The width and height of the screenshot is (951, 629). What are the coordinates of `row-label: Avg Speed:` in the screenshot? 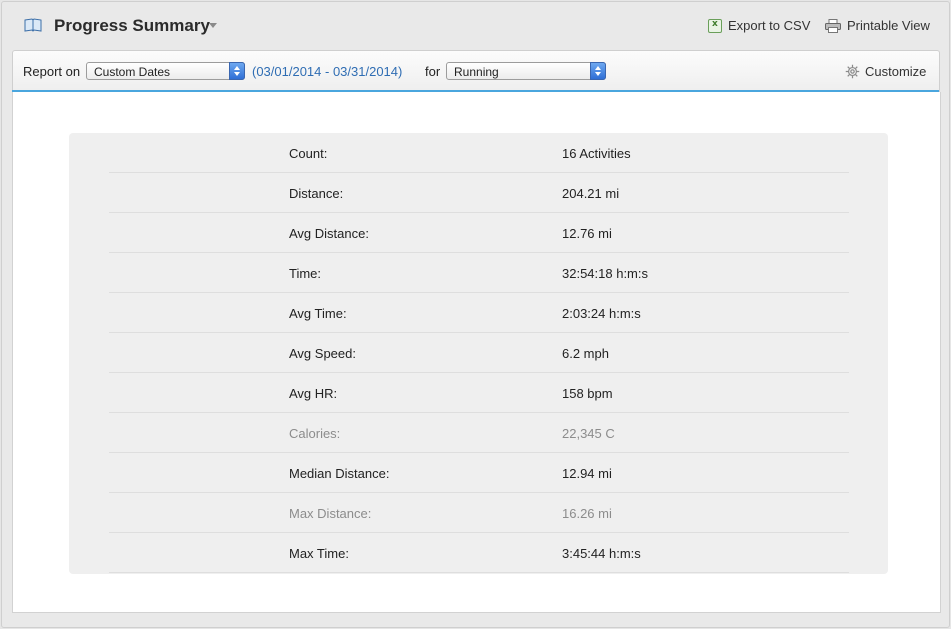 It's located at (322, 353).